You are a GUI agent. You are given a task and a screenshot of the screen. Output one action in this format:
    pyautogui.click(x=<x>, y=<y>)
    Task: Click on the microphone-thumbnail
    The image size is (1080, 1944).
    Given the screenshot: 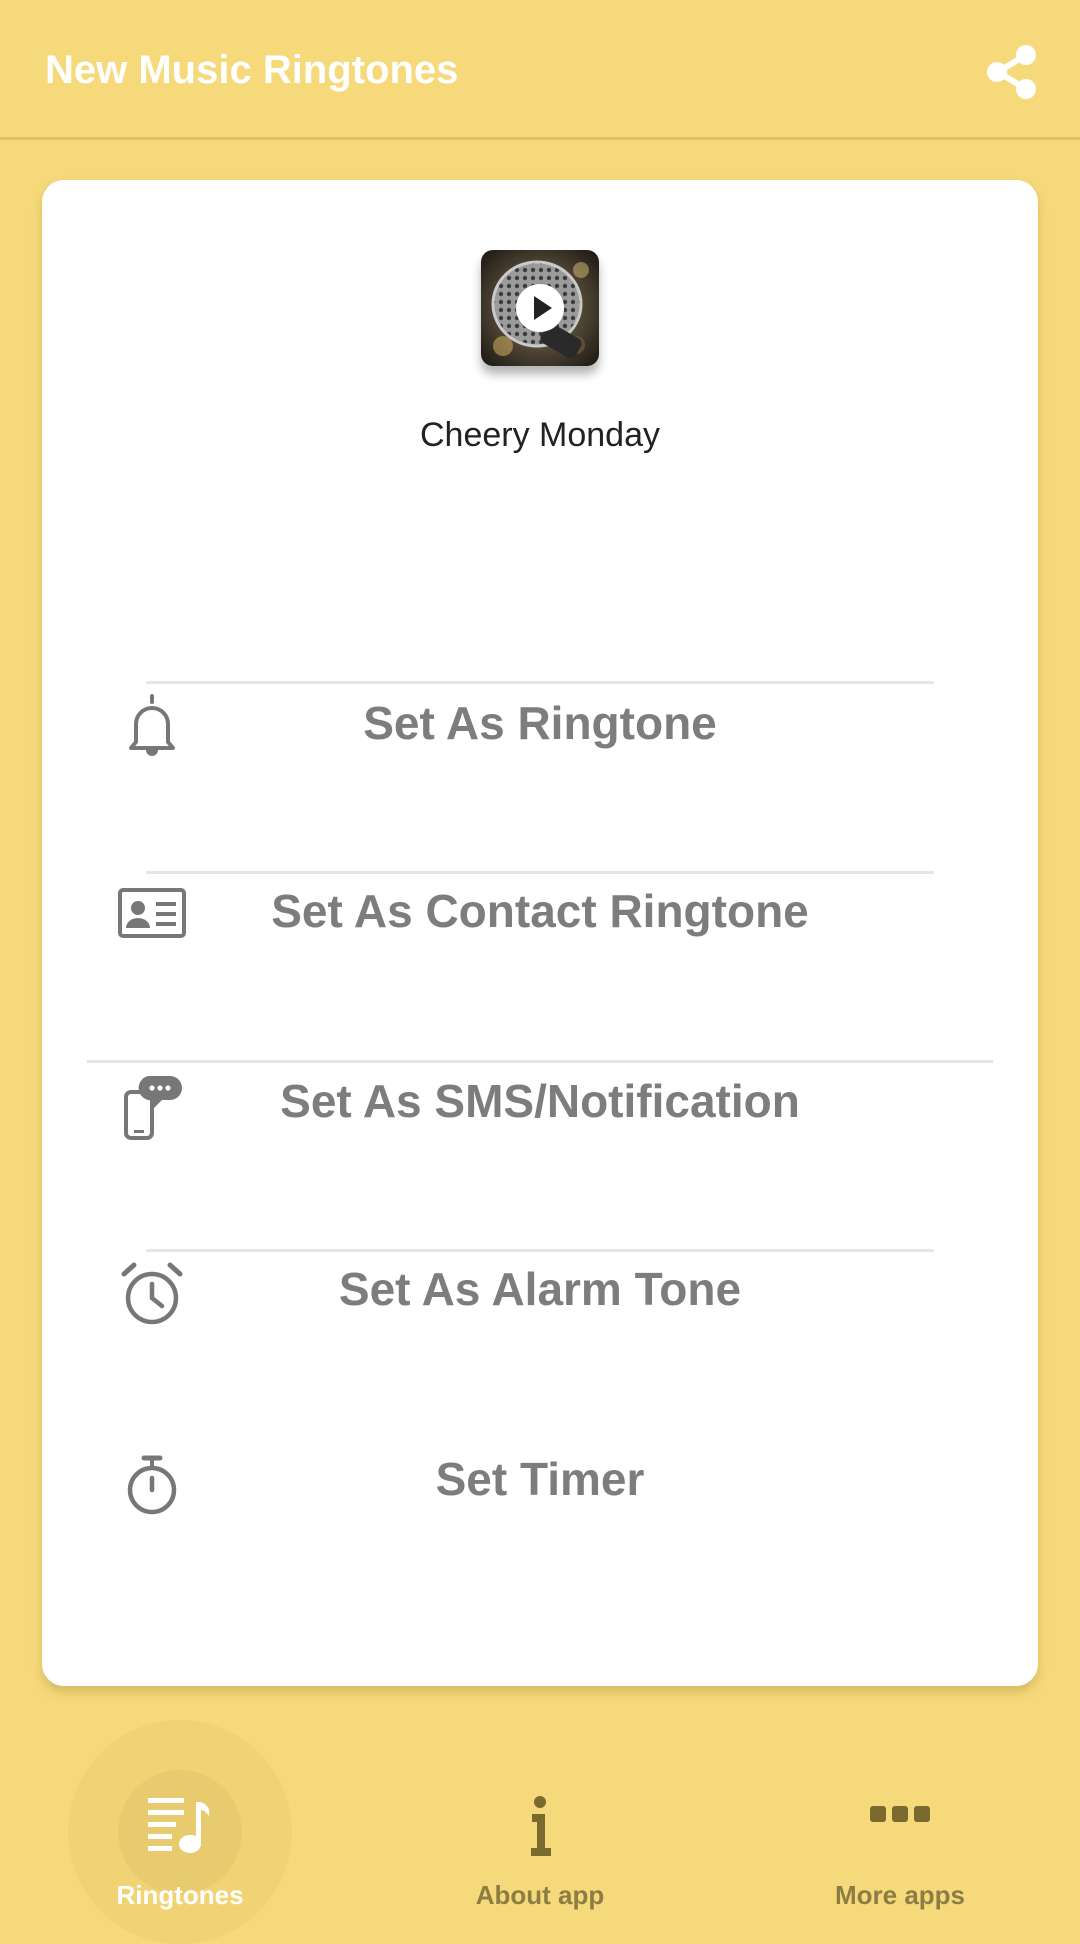 What is the action you would take?
    pyautogui.click(x=540, y=308)
    